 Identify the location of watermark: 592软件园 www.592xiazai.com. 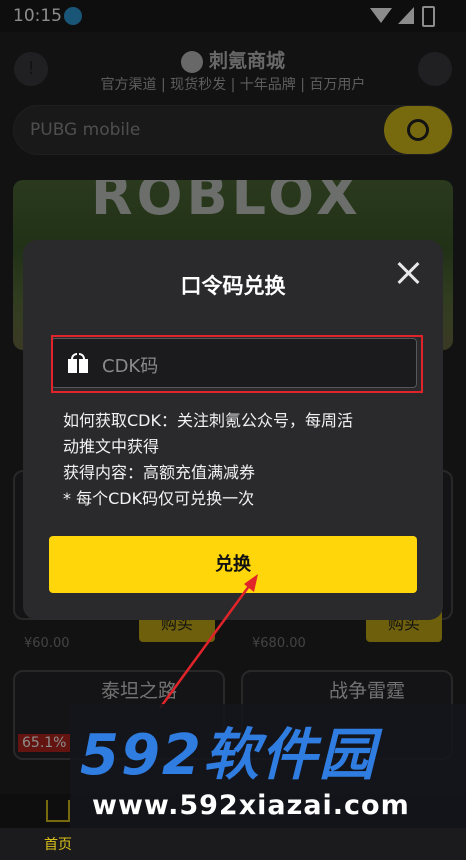
(268, 766).